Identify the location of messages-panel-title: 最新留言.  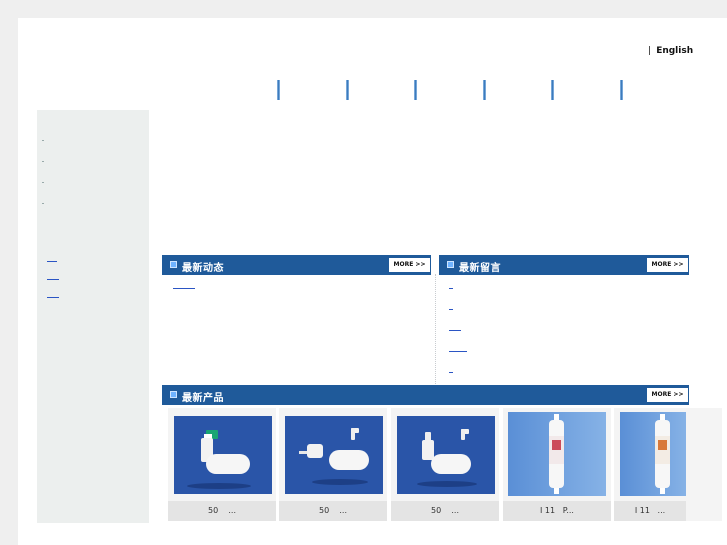
(480, 268).